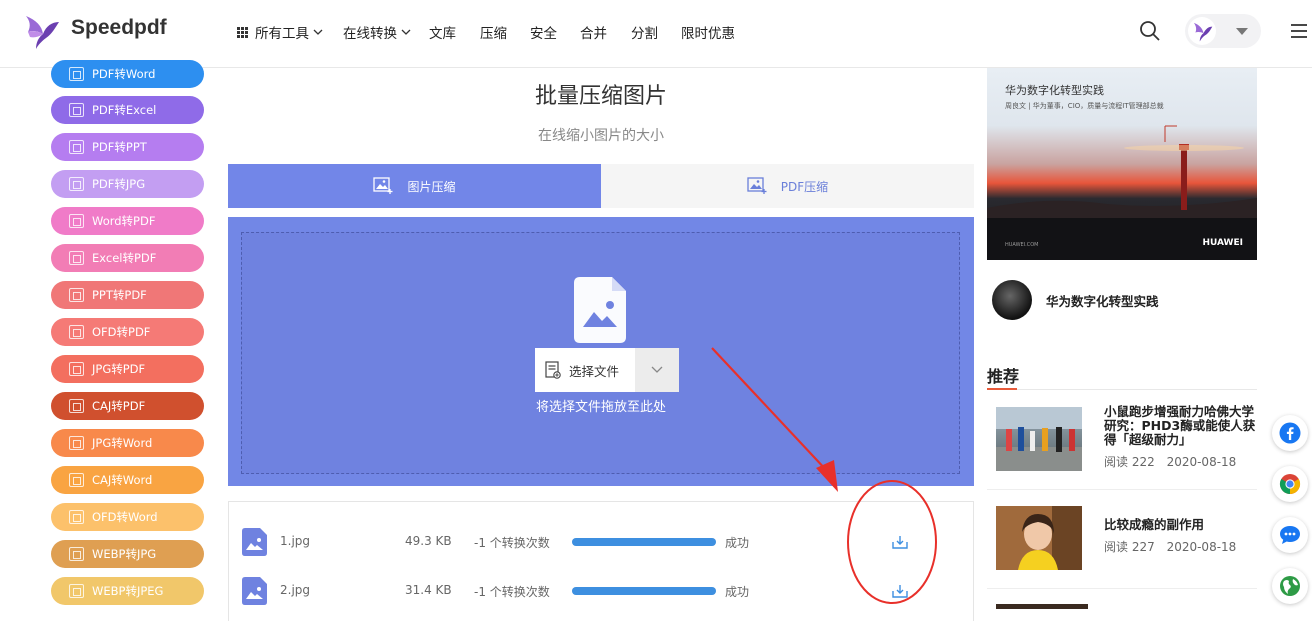  I want to click on sidebar-tool-label: Word转PDF, so click(124, 221).